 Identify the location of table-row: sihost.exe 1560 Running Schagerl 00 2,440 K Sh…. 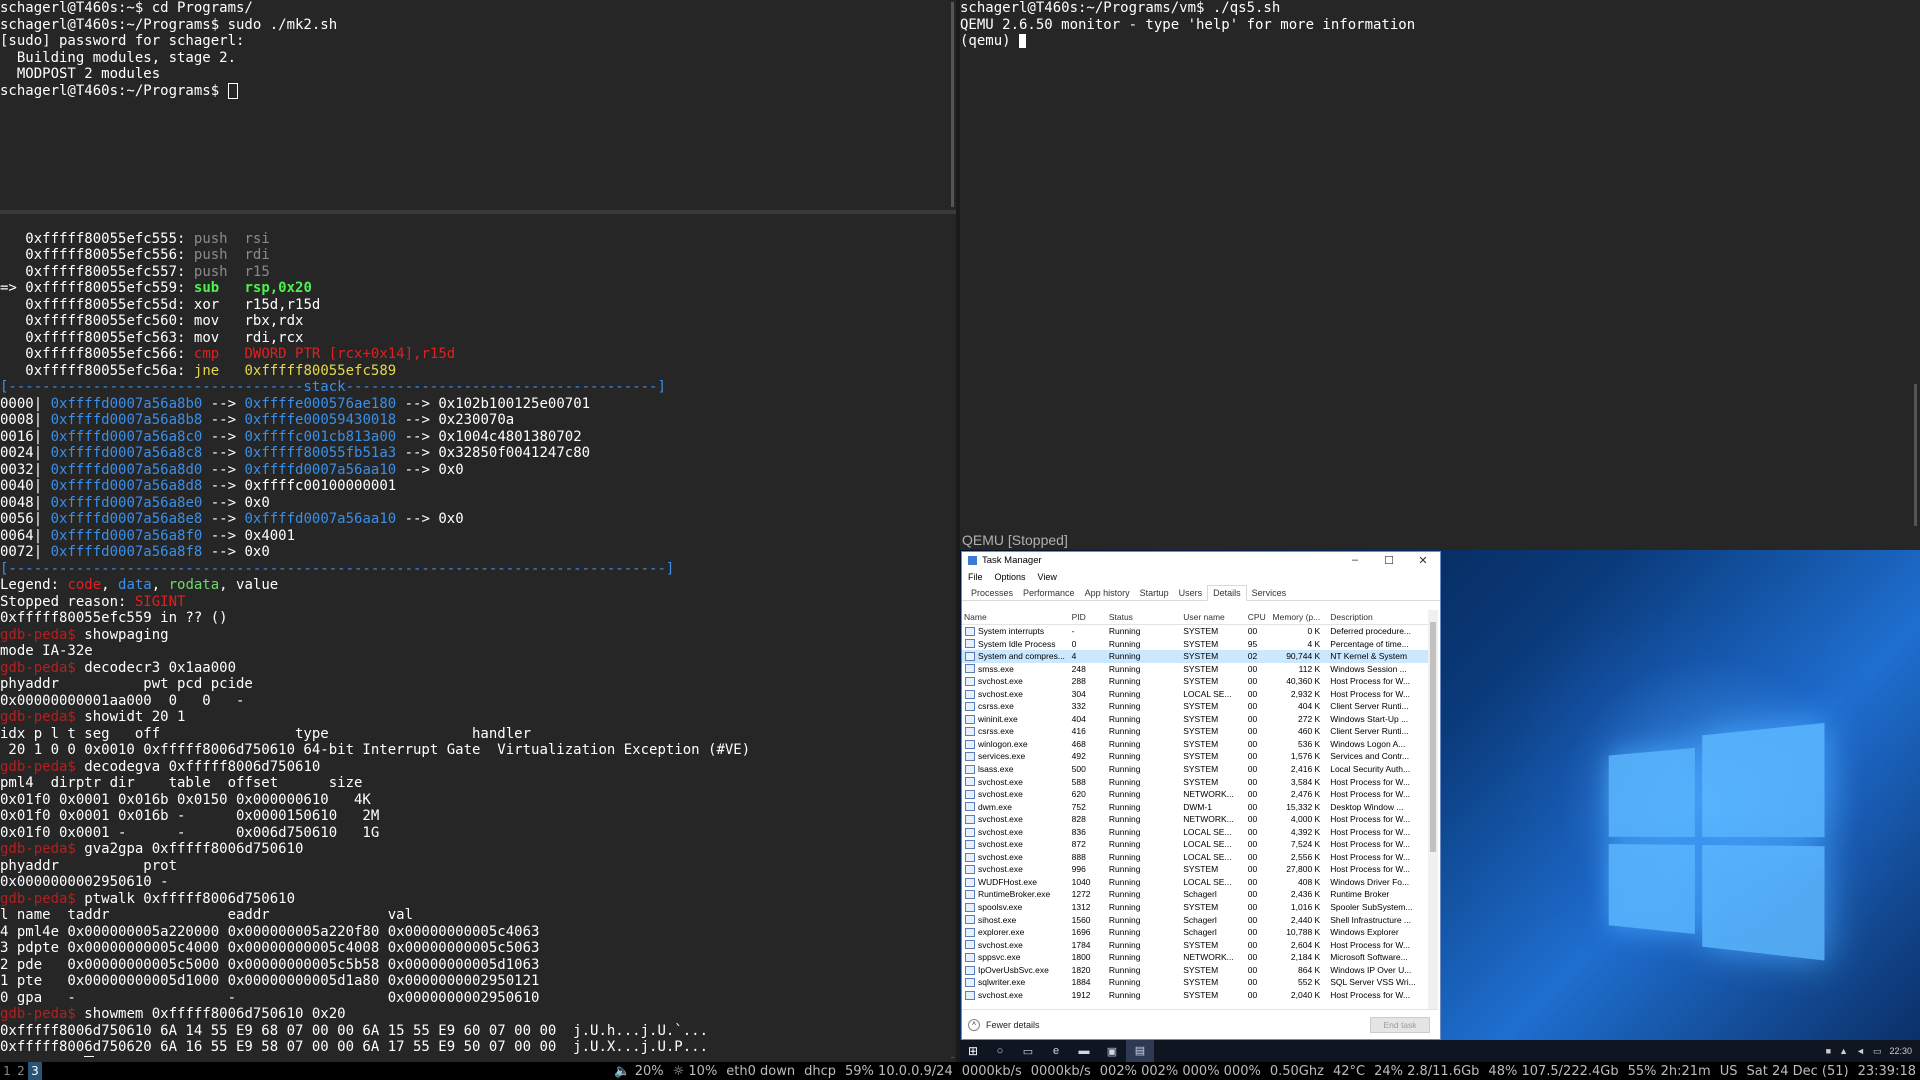
(1195, 920).